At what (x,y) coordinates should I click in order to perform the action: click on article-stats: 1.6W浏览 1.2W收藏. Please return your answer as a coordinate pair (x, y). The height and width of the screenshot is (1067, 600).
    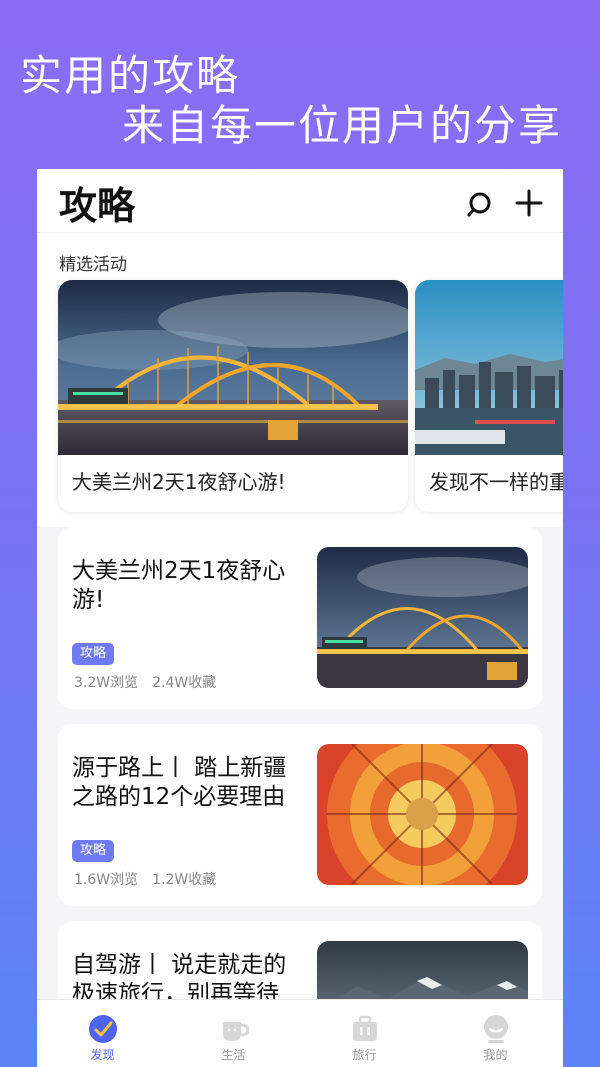
    Looking at the image, I should click on (152, 879).